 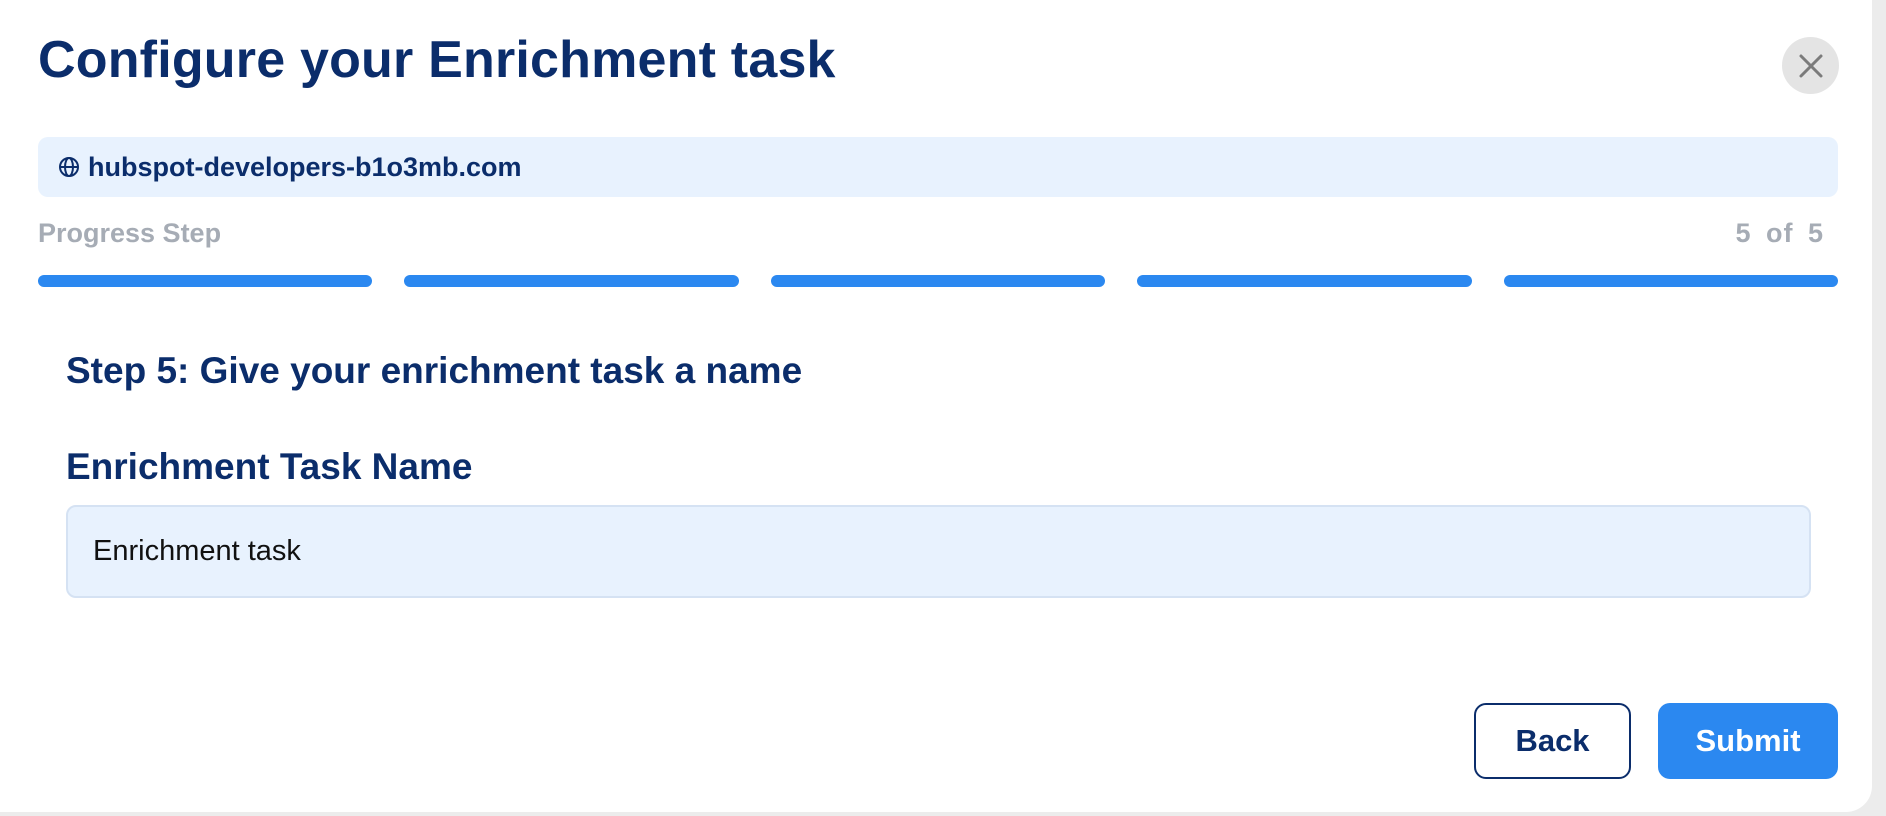 I want to click on domain-bar: hubspot-developers-b1o3mb.com, so click(x=938, y=167).